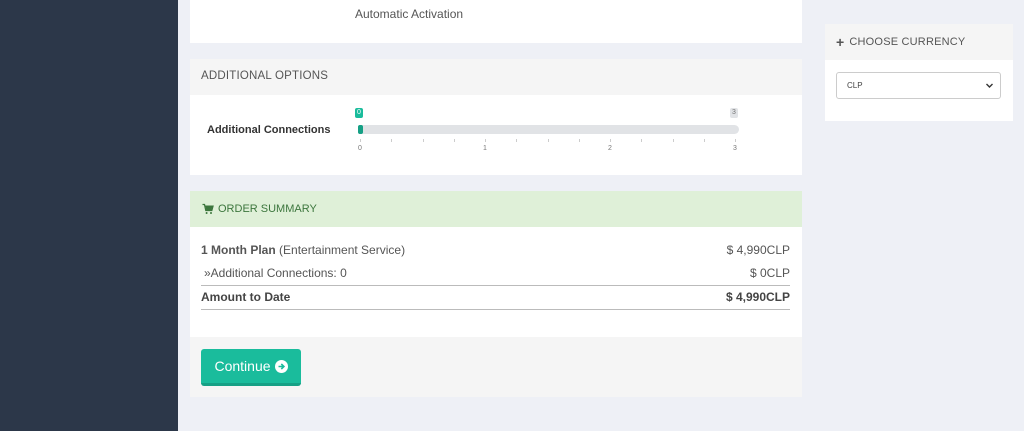 The width and height of the screenshot is (1024, 431). I want to click on slider-tick-label: 1, so click(485, 148).